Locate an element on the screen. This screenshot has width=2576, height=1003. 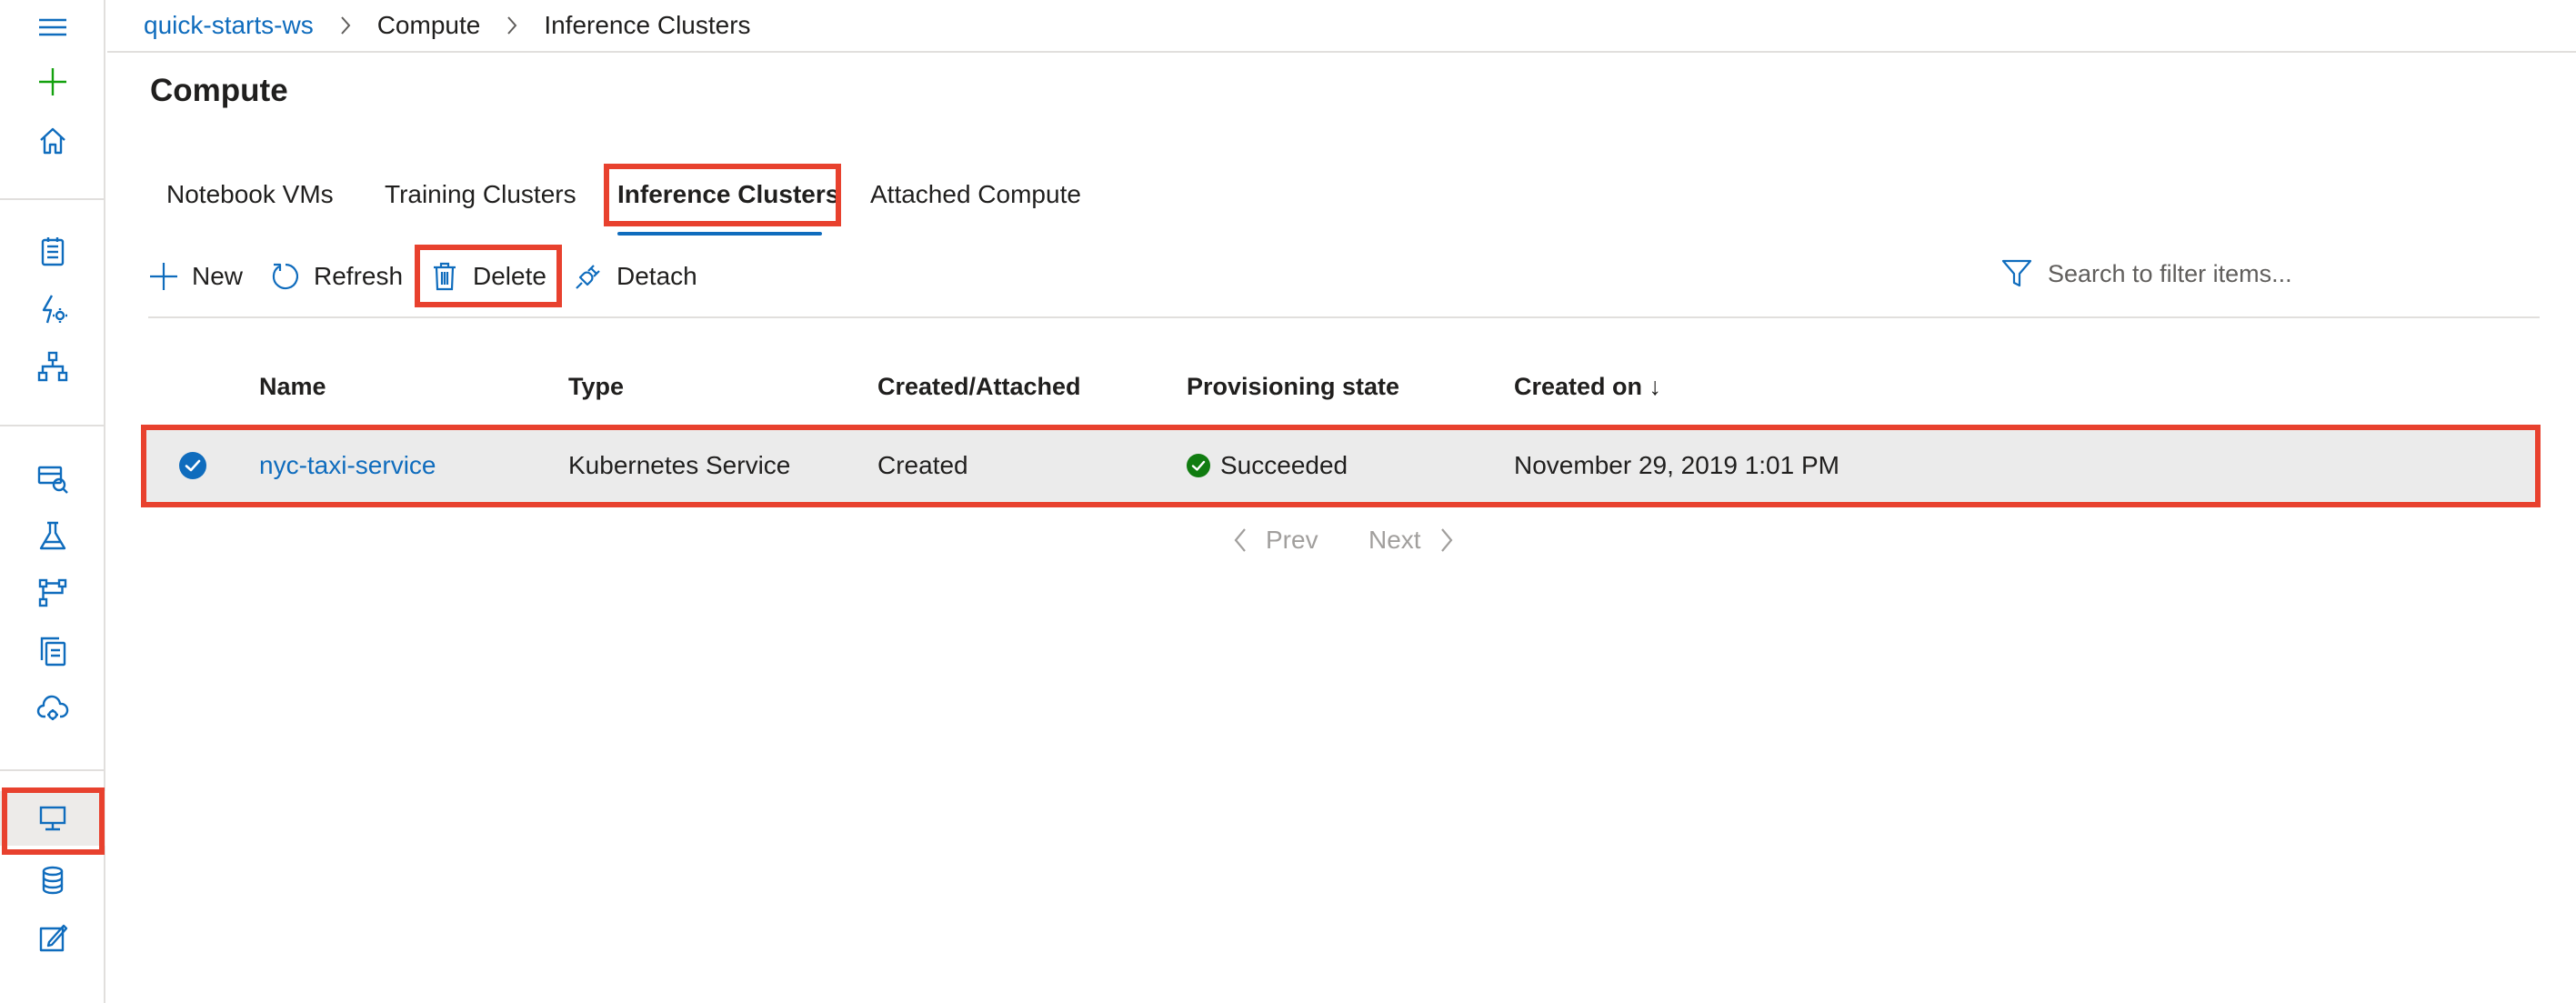
new-button-label: New is located at coordinates (218, 276).